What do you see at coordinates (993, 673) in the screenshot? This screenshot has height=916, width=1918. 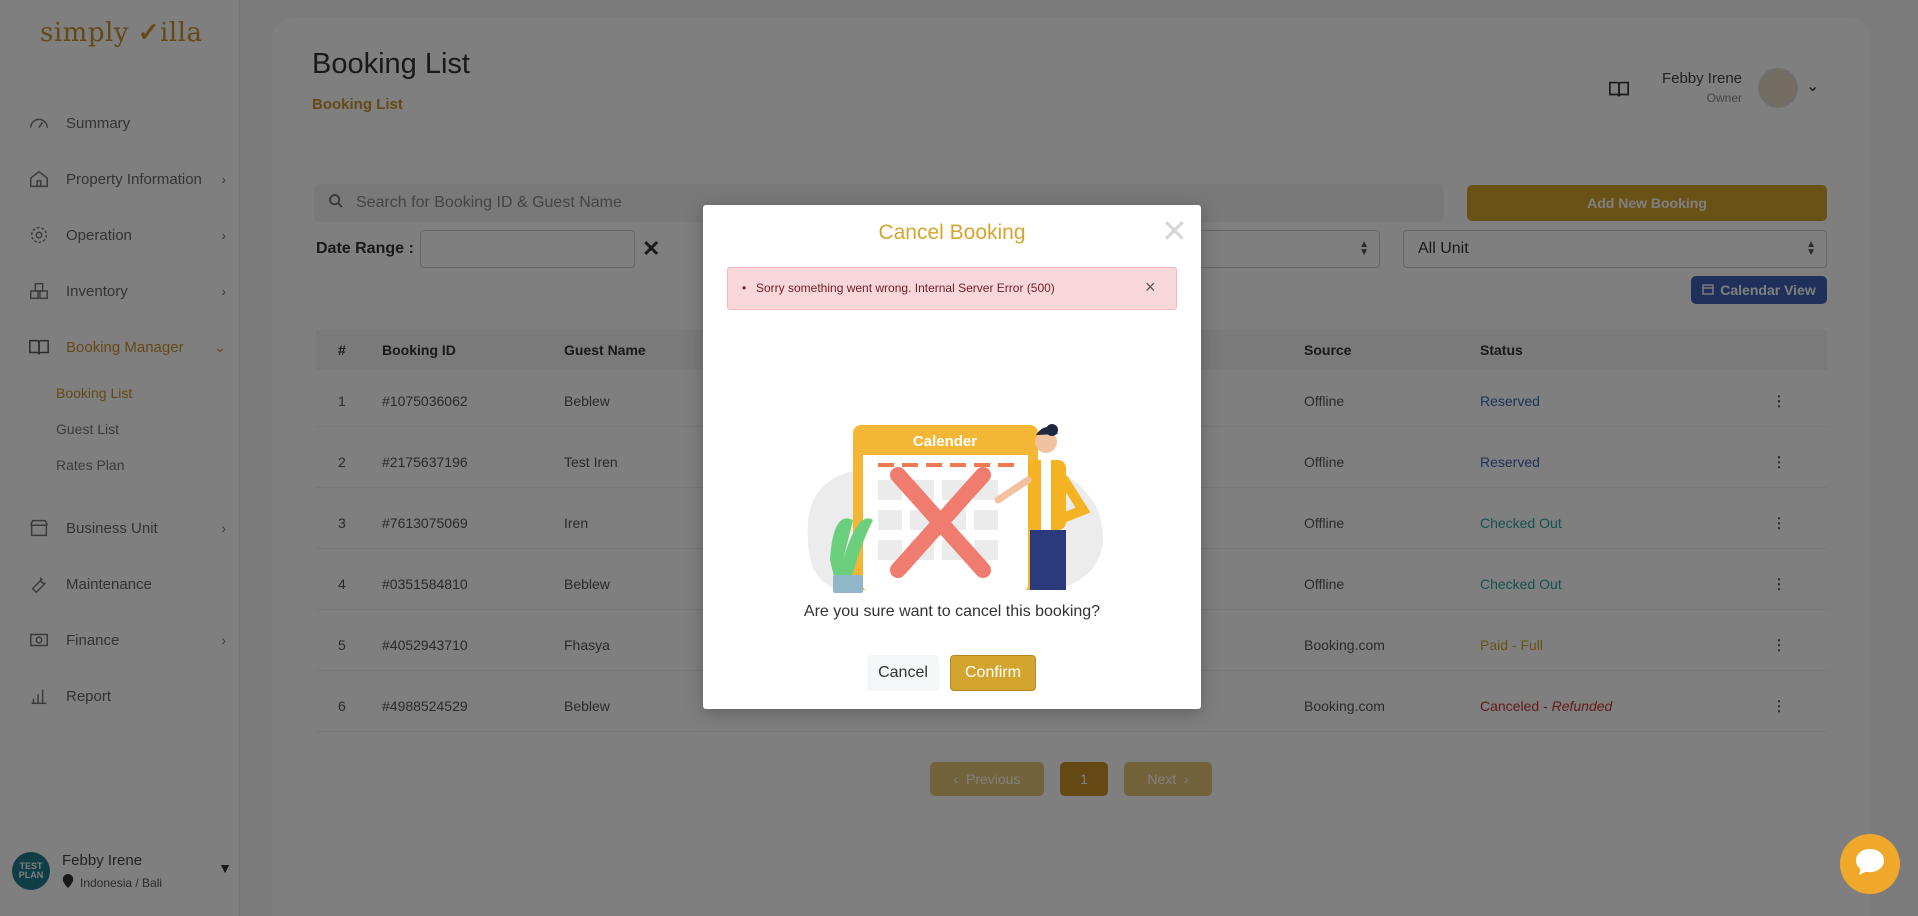 I see `confirm-button: Confirm` at bounding box center [993, 673].